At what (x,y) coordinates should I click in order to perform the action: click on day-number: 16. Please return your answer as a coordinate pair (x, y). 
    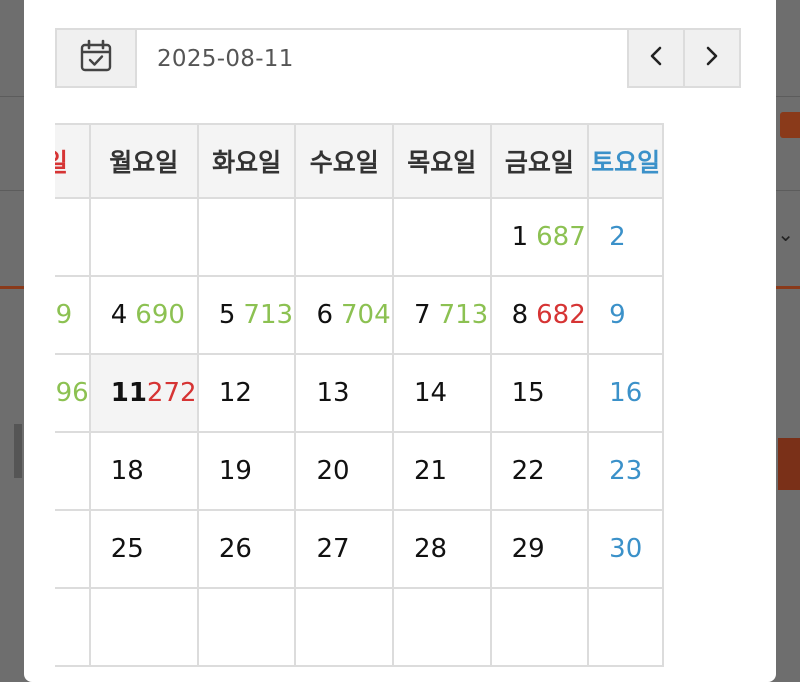
    Looking at the image, I should click on (626, 393).